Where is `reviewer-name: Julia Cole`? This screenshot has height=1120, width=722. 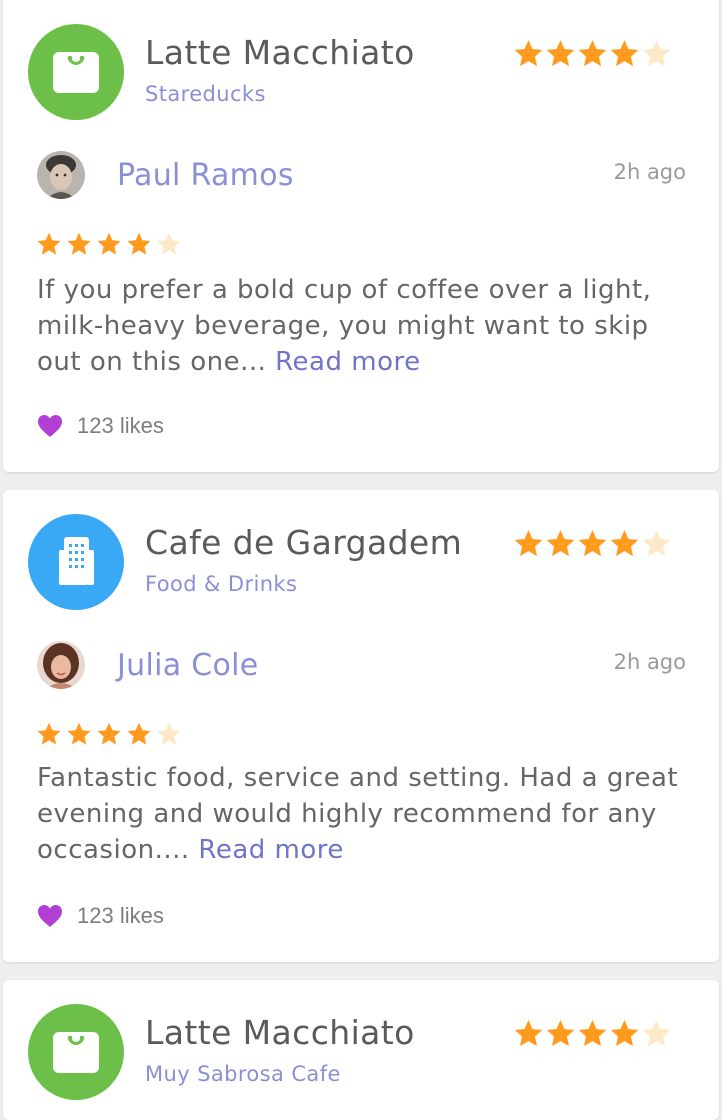
reviewer-name: Julia Cole is located at coordinates (188, 665).